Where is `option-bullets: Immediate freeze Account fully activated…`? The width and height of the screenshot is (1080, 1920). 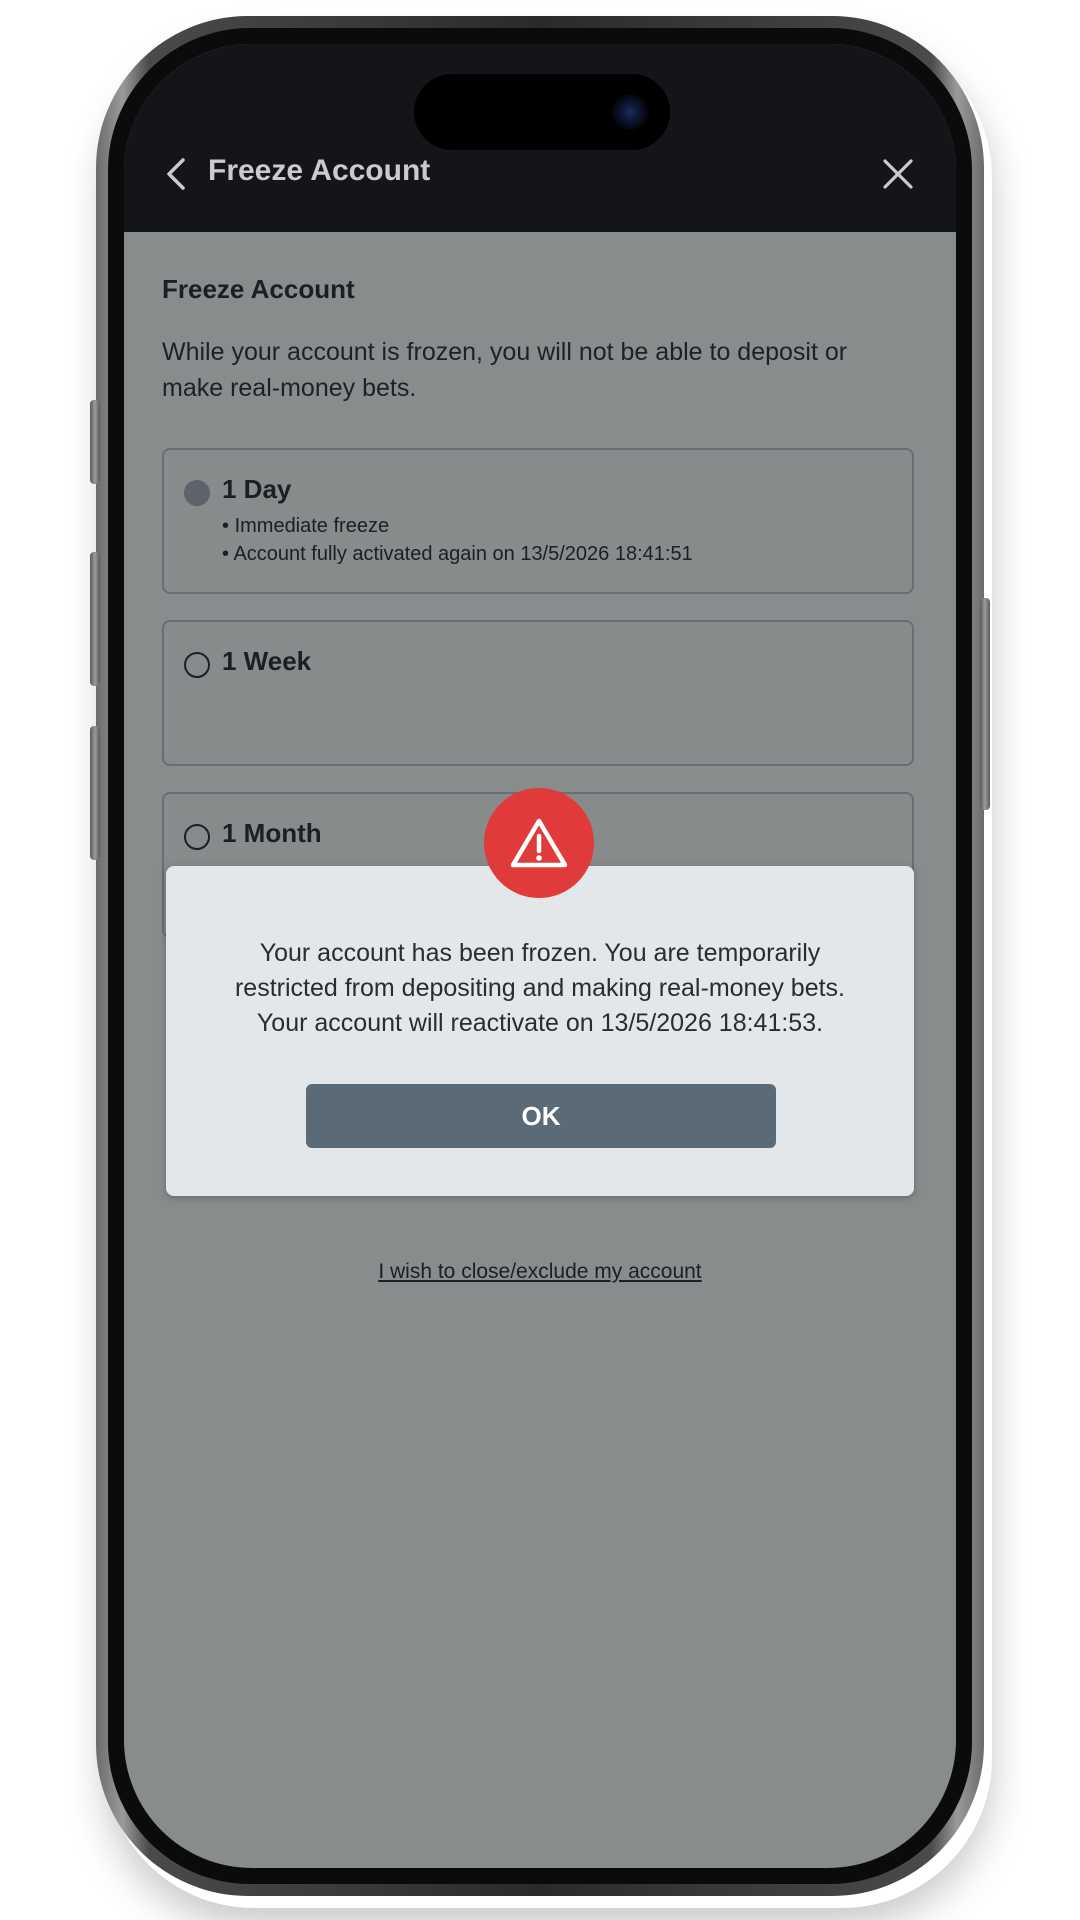
option-bullets: Immediate freeze Account fully activated… is located at coordinates (457, 540).